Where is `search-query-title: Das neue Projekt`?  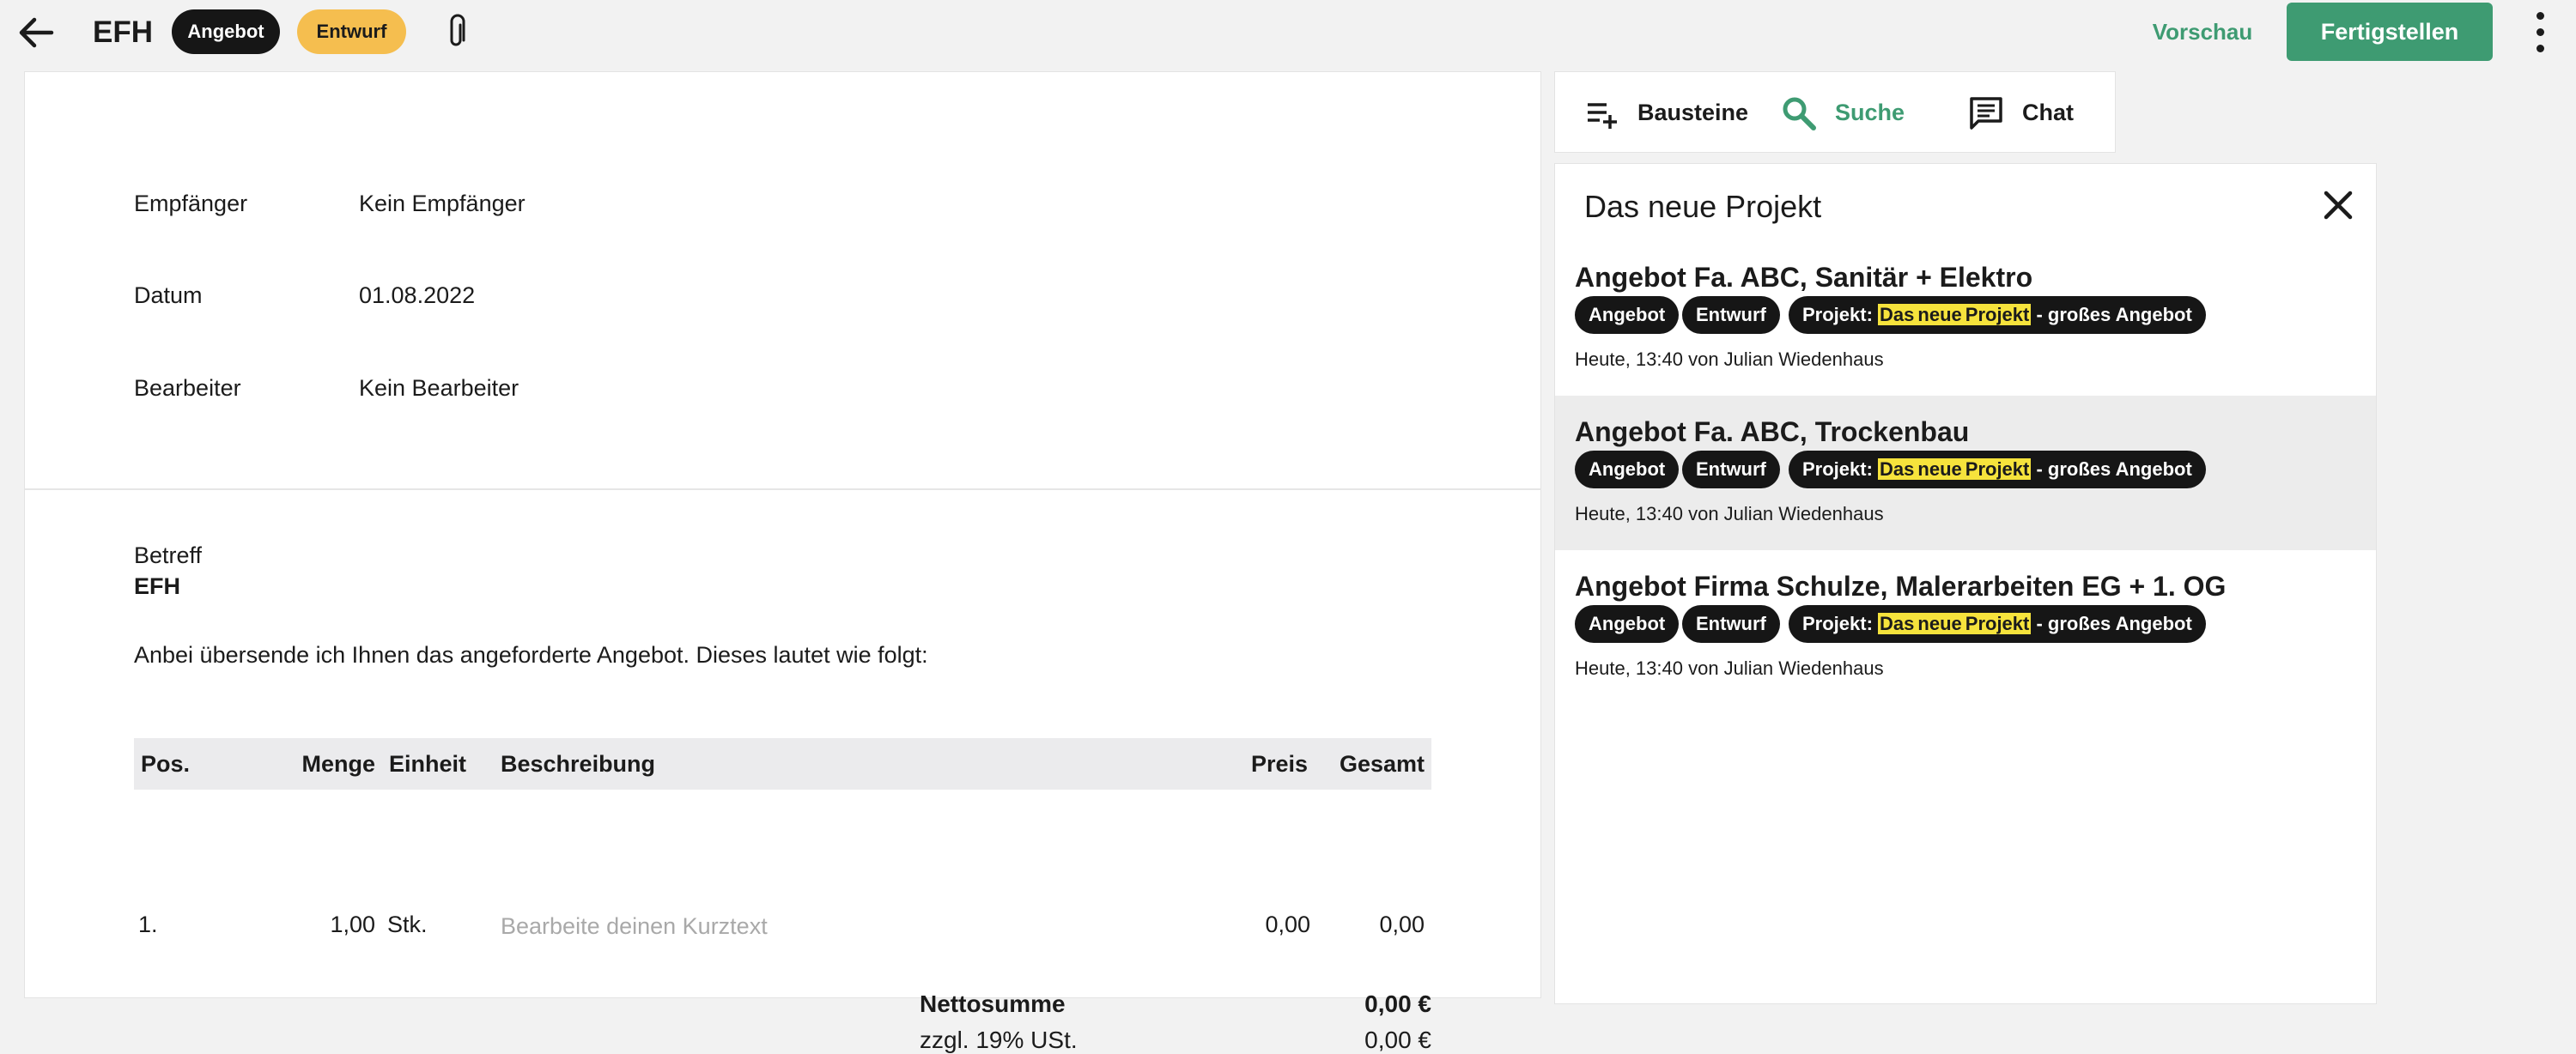 search-query-title: Das neue Projekt is located at coordinates (1703, 207).